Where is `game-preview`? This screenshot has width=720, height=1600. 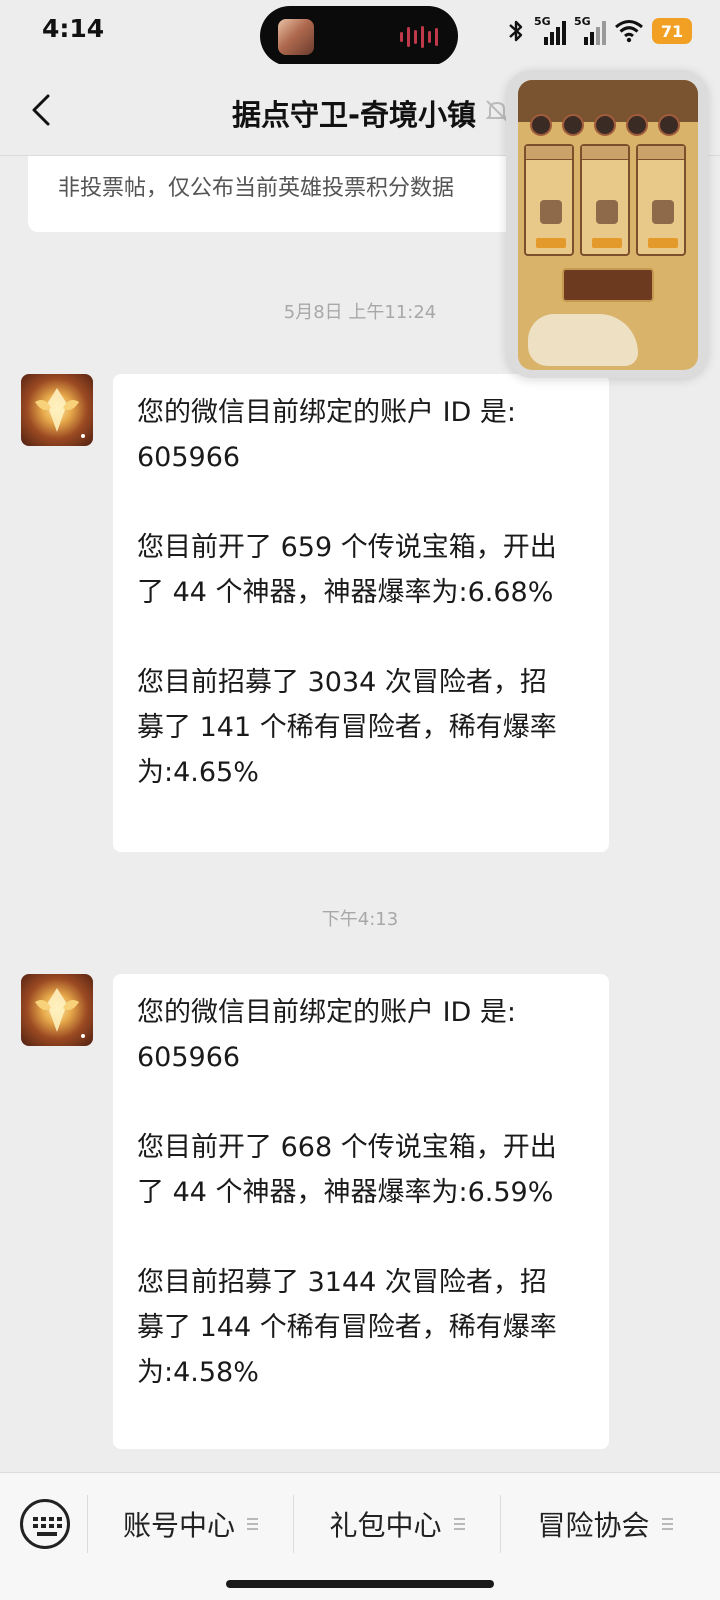
game-preview is located at coordinates (608, 225).